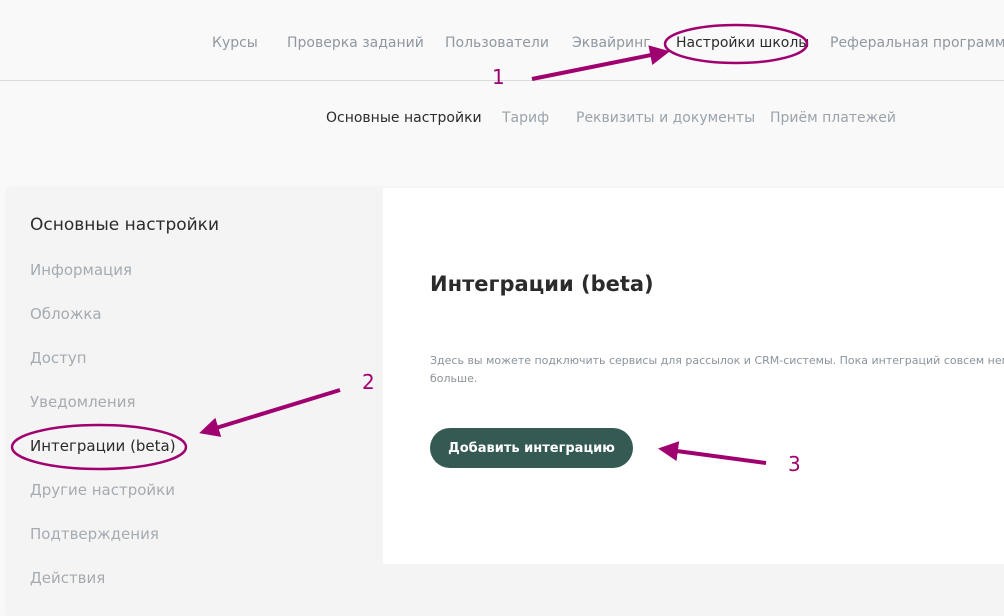 The height and width of the screenshot is (616, 1004). What do you see at coordinates (497, 43) in the screenshot?
I see `nav-users: Пользователи` at bounding box center [497, 43].